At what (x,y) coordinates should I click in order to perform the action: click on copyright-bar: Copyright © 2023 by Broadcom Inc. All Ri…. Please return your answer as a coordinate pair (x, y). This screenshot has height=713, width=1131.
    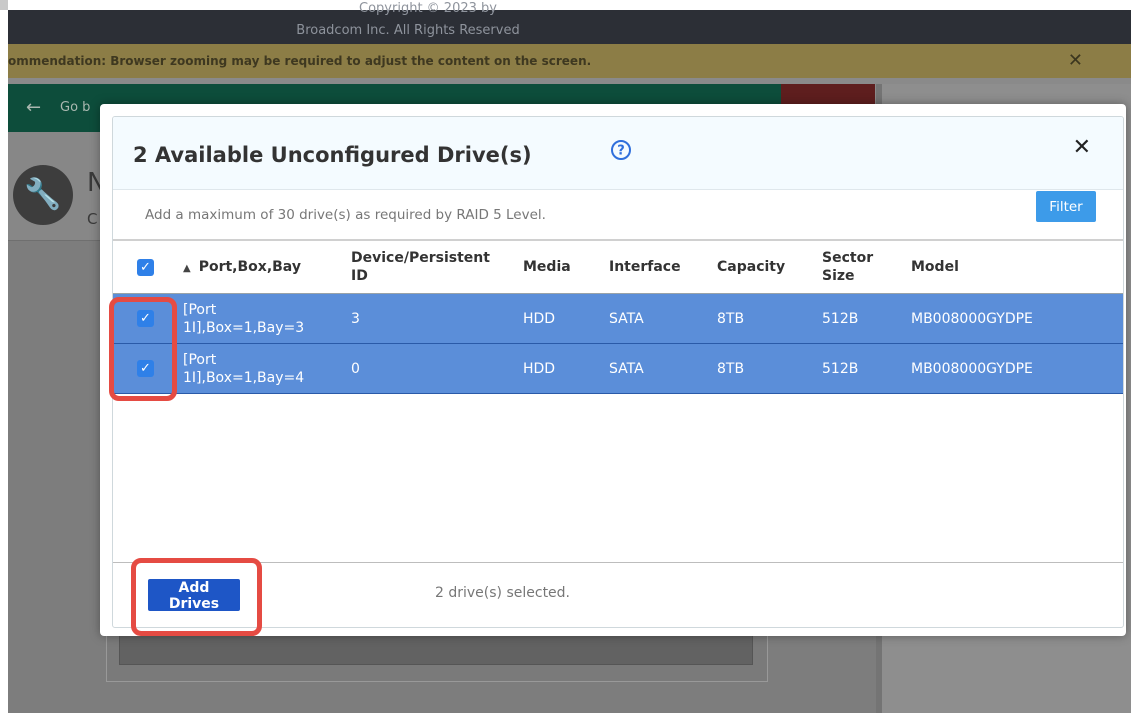
    Looking at the image, I should click on (569, 22).